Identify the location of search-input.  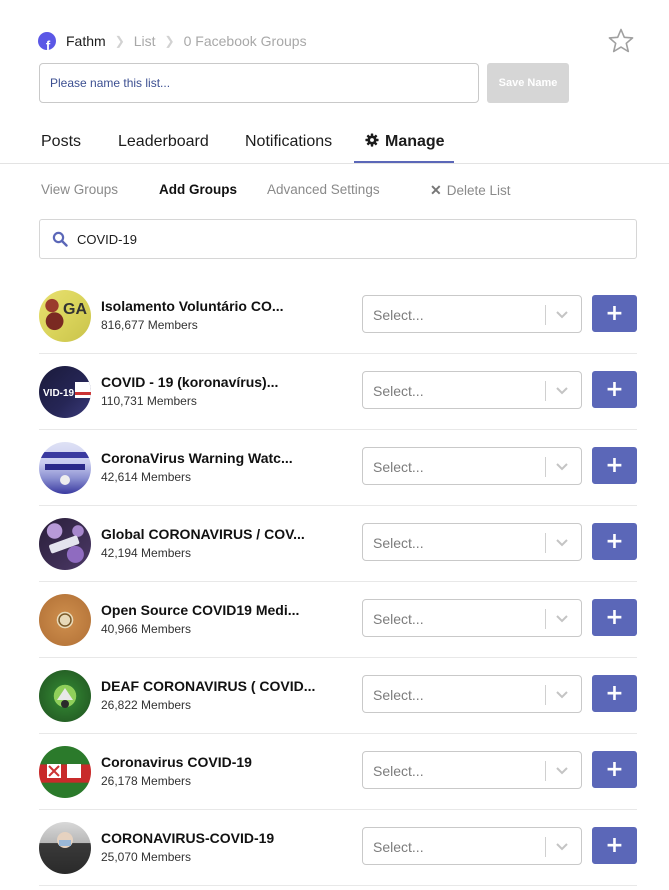
(347, 239).